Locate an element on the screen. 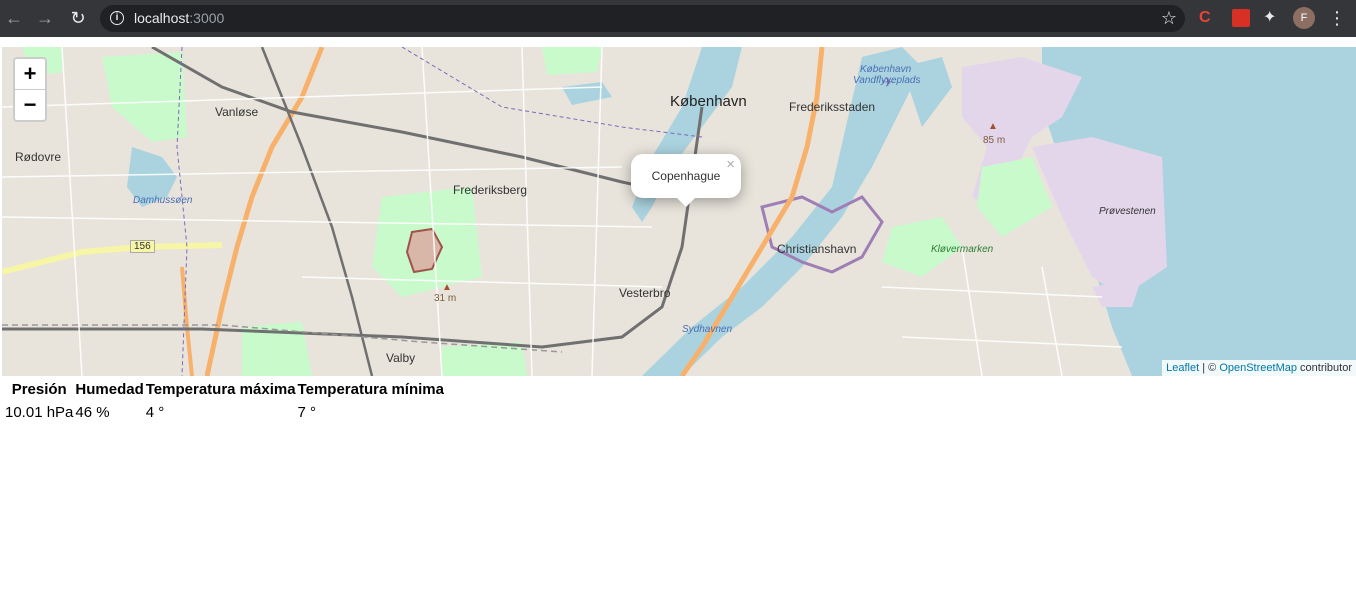 Image resolution: width=1356 pixels, height=610 pixels. page-top-margin is located at coordinates (678, 42).